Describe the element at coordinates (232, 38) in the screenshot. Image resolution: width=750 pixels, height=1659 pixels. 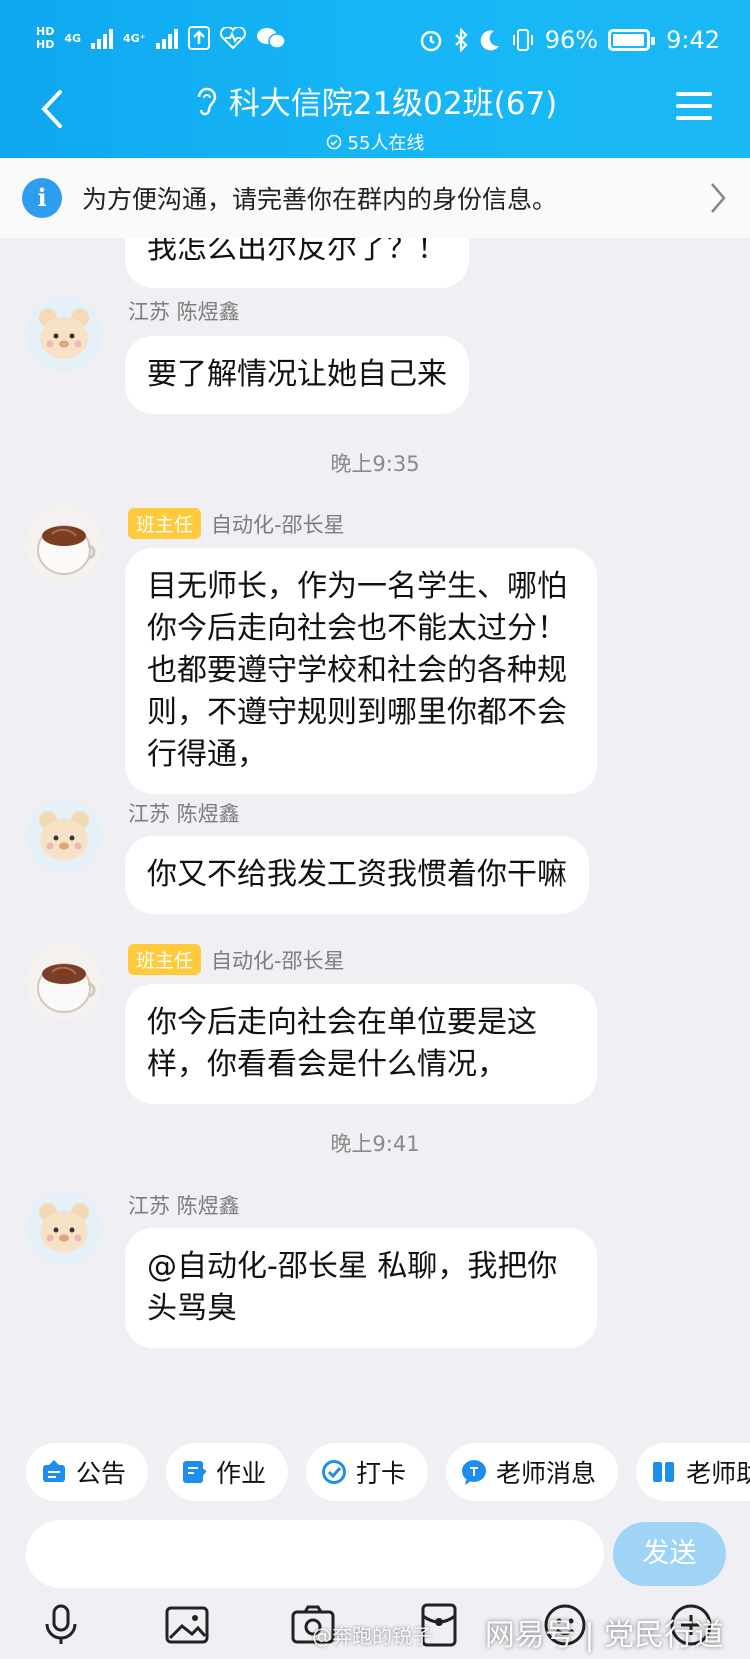
I see `health-icon` at that location.